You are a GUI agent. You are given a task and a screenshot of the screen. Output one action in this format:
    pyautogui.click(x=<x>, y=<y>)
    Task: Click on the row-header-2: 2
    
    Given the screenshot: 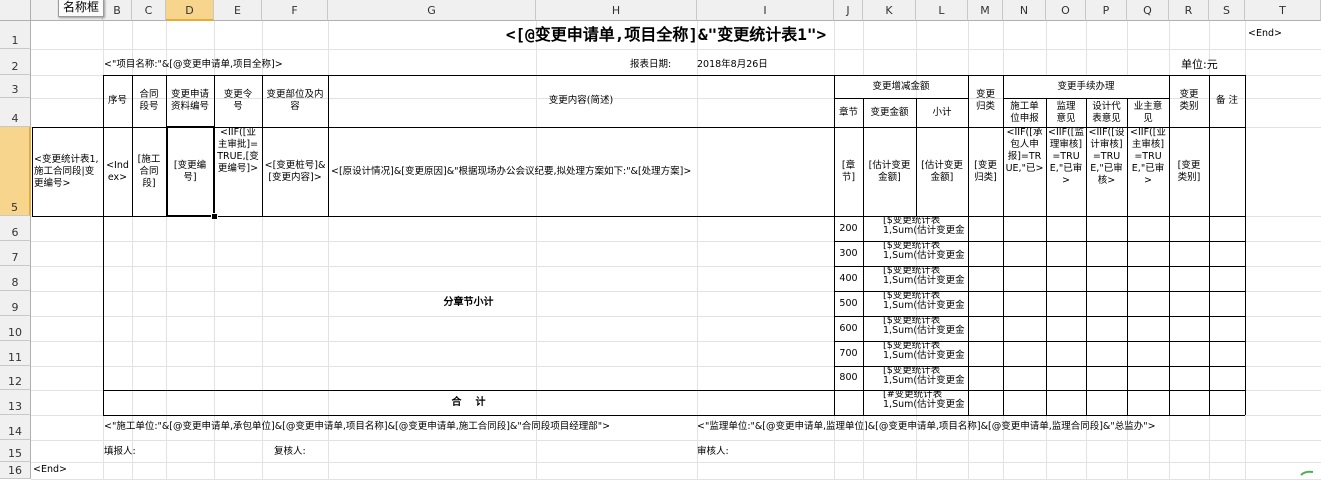 What is the action you would take?
    pyautogui.click(x=15, y=62)
    